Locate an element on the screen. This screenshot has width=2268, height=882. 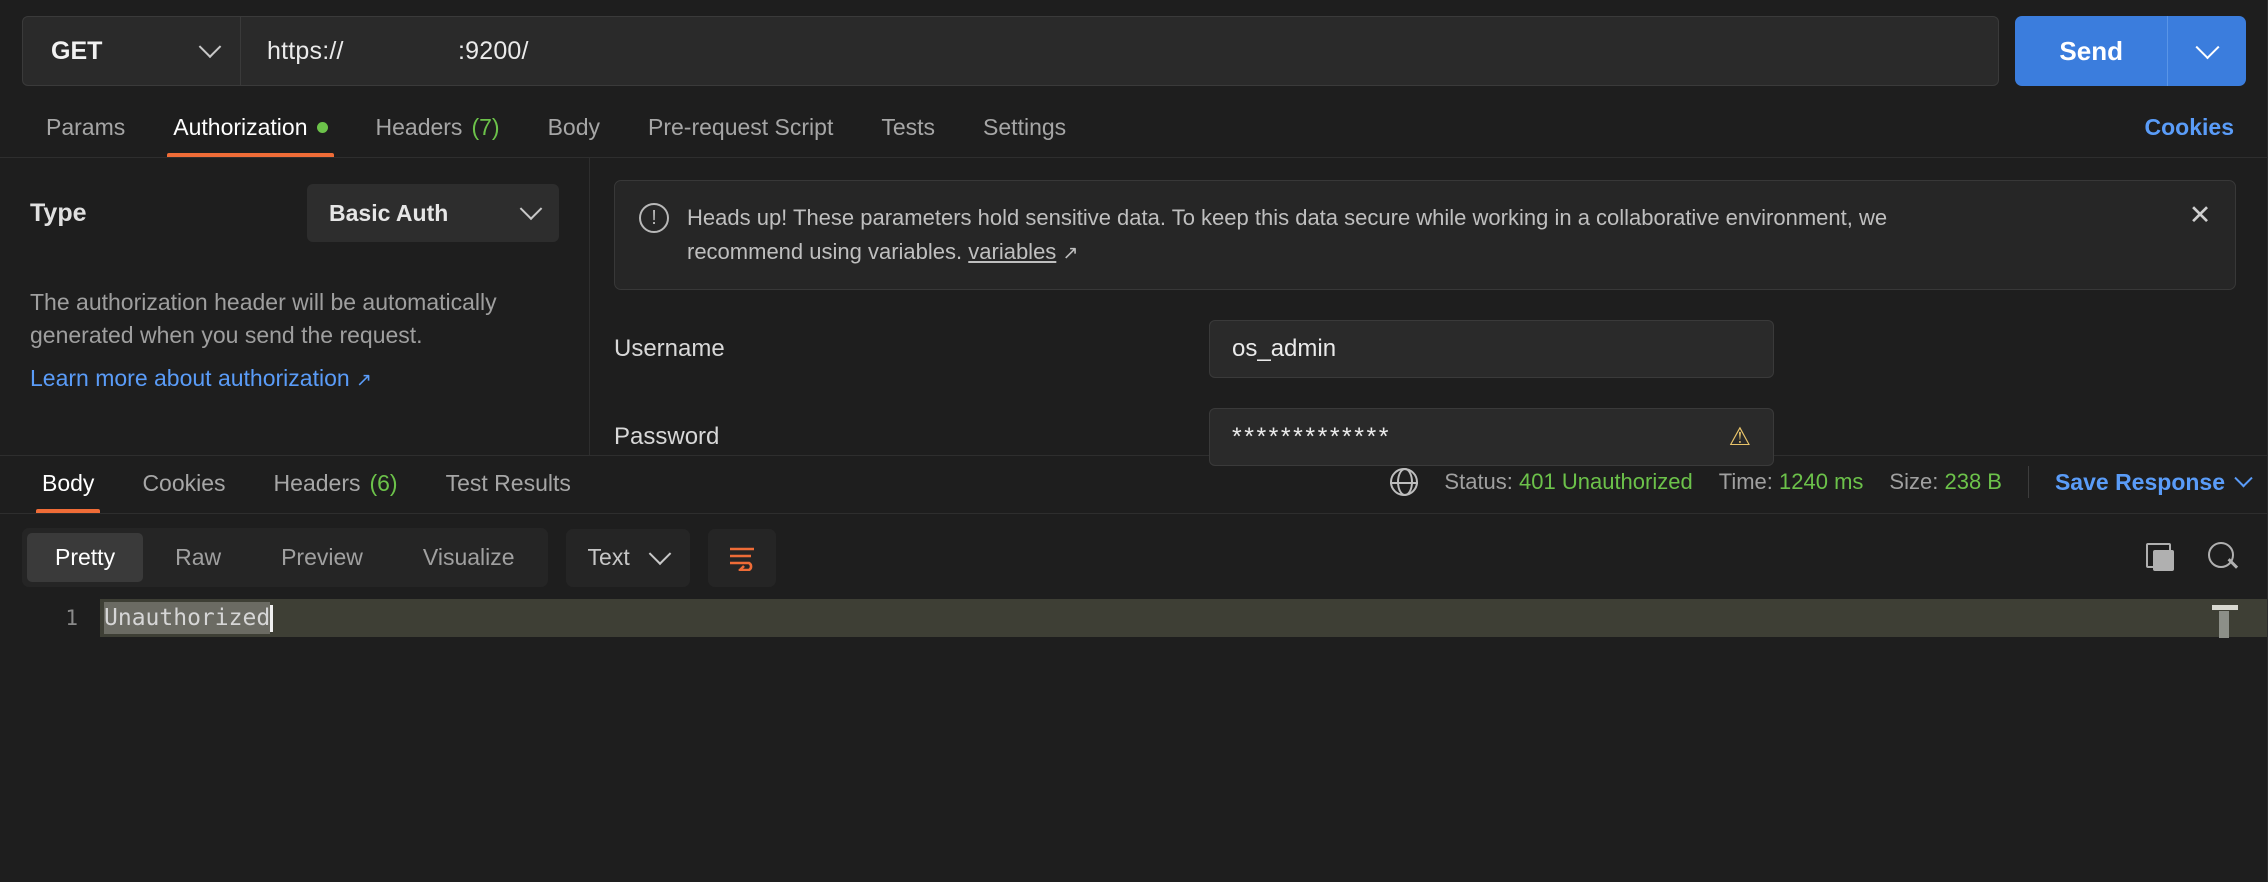
response-tab-body: Body is located at coordinates (68, 491).